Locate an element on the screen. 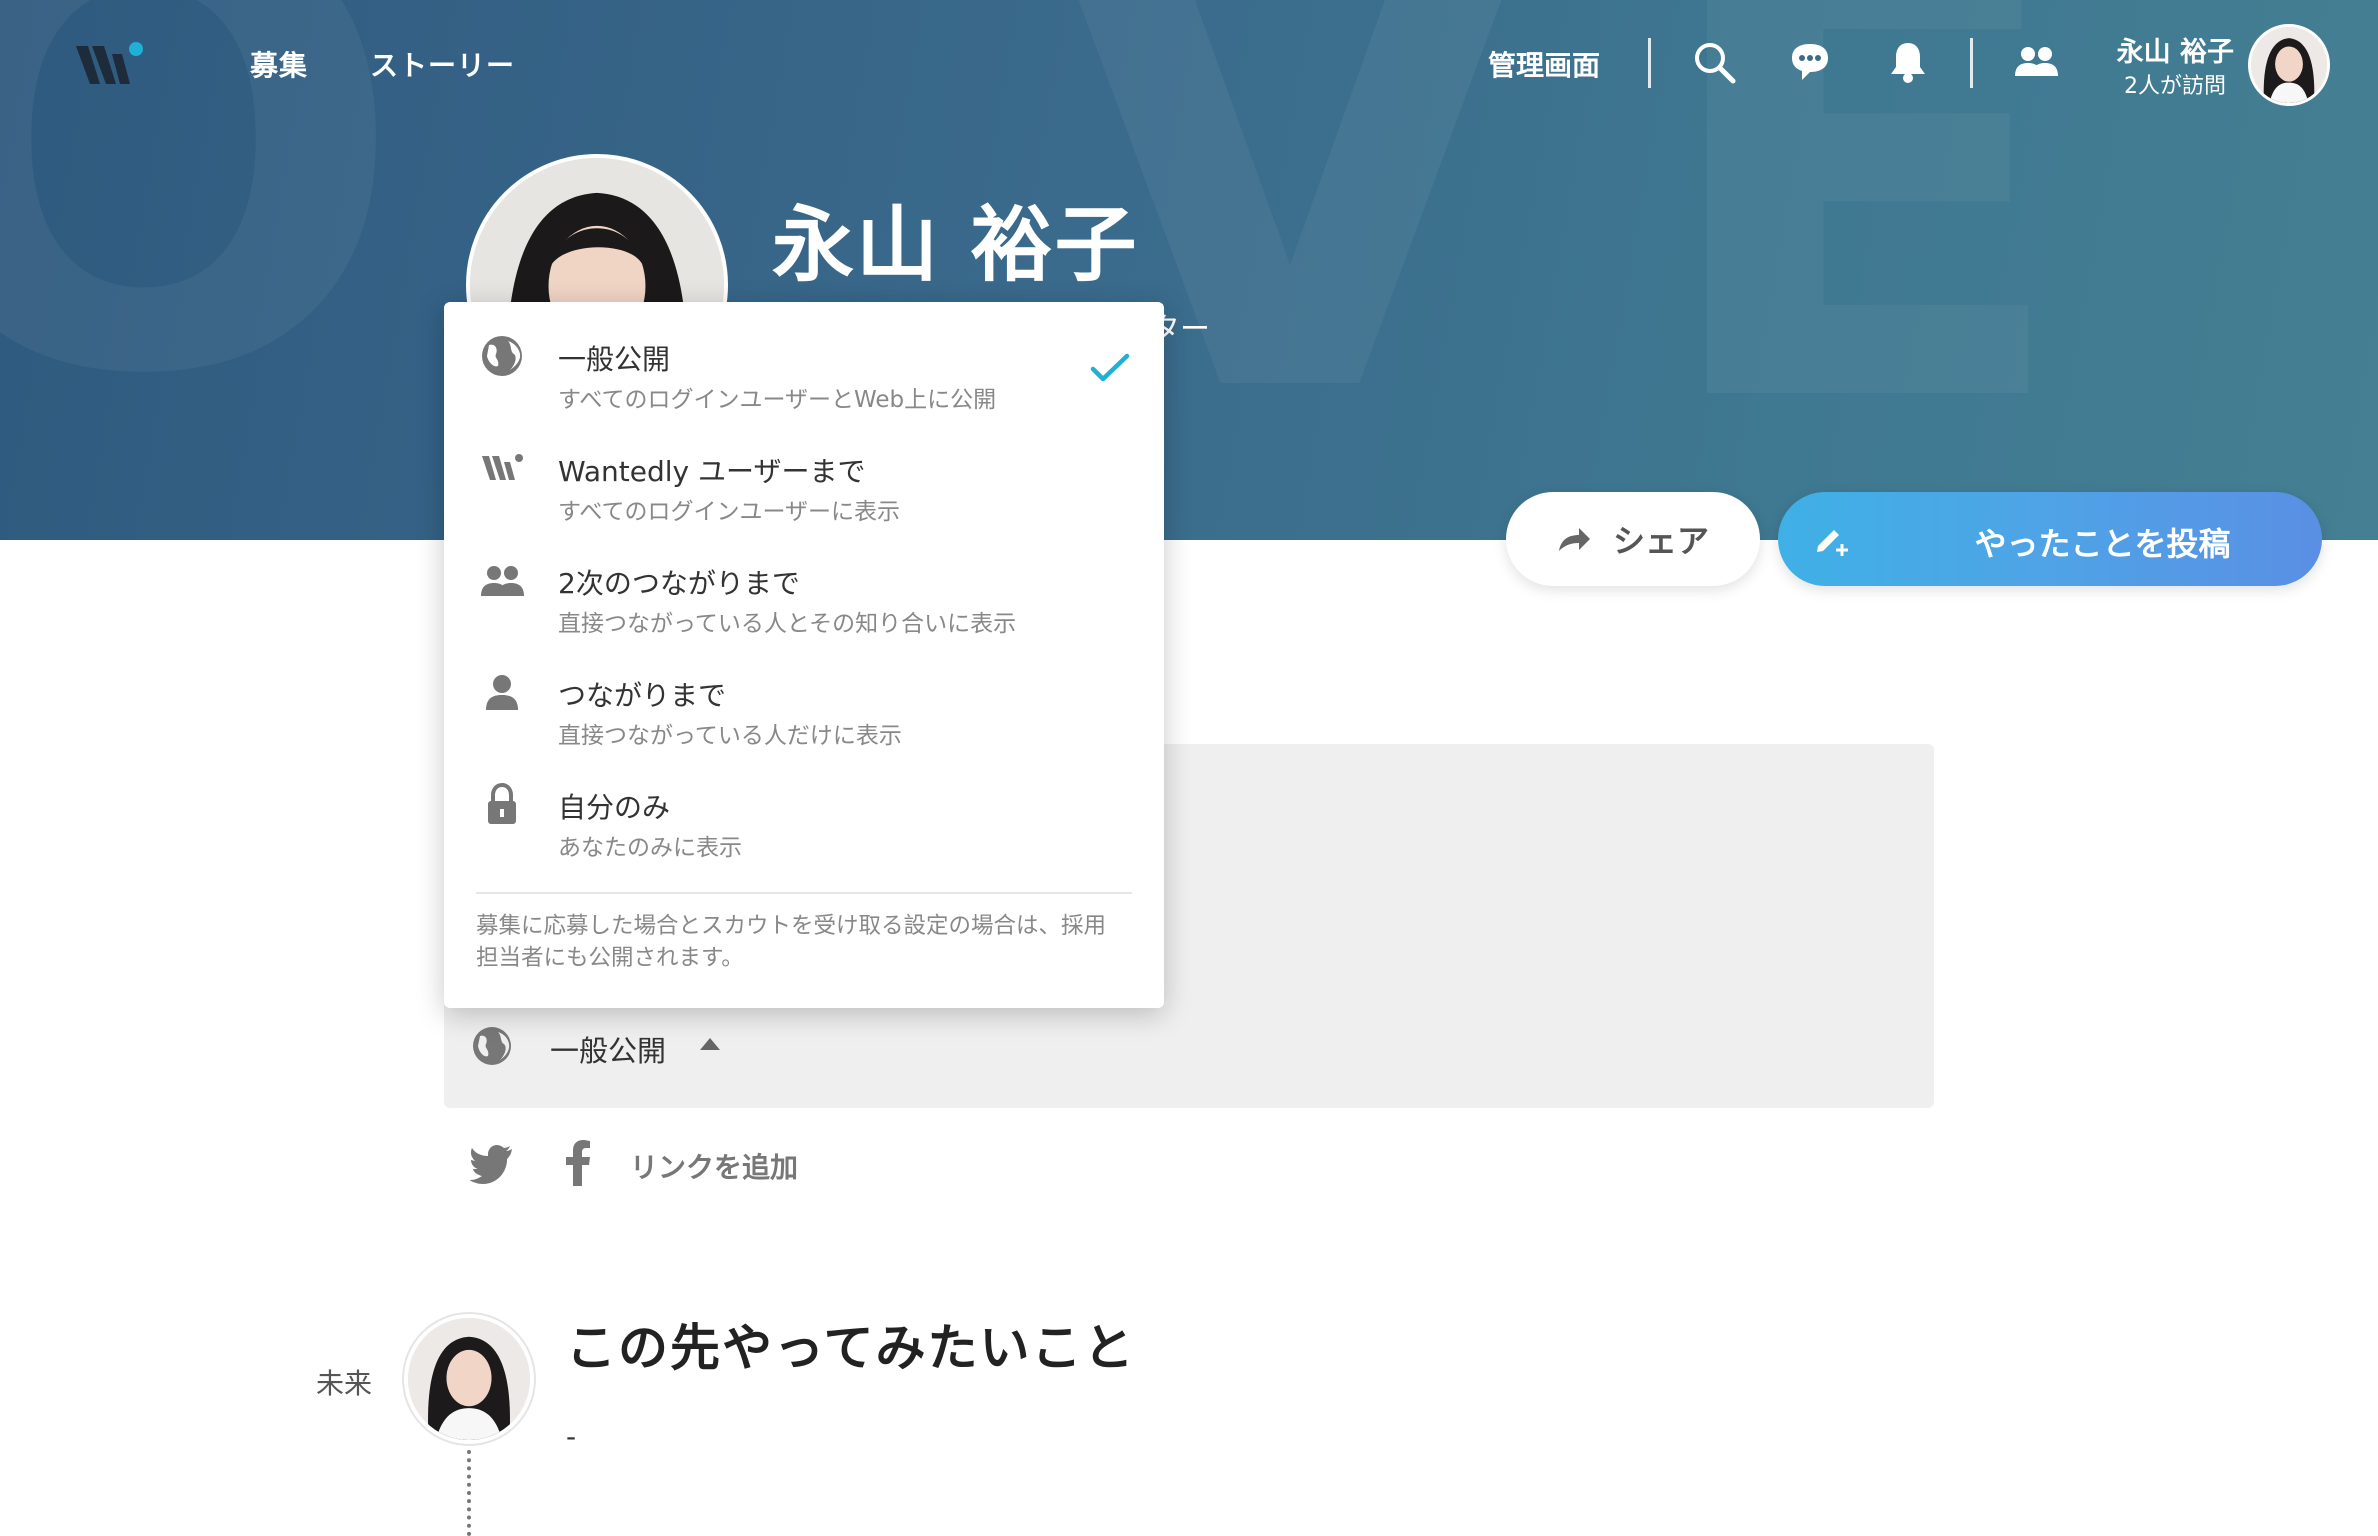 The height and width of the screenshot is (1536, 2378). future-section-title: この先やってみたいこと is located at coordinates (851, 1348).